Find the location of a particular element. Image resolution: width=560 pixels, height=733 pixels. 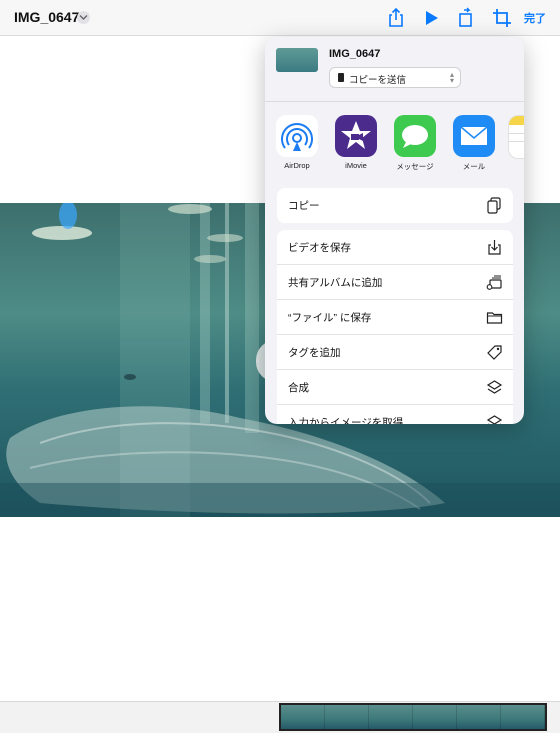

airdrop-icon is located at coordinates (297, 136).